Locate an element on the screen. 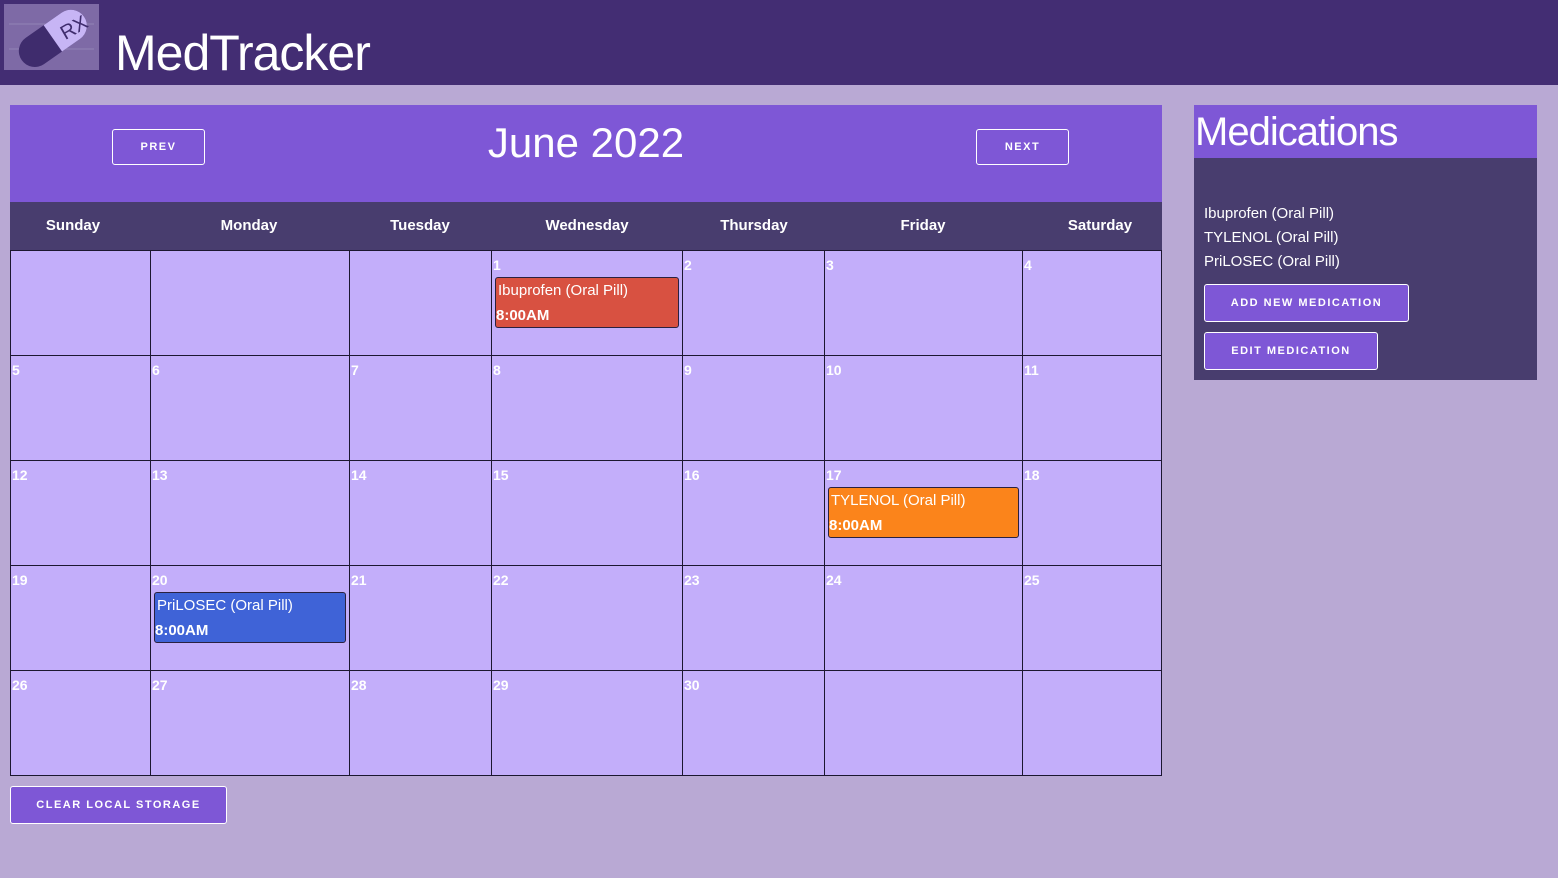 Image resolution: width=1558 pixels, height=878 pixels. day-cell: 2 is located at coordinates (754, 303).